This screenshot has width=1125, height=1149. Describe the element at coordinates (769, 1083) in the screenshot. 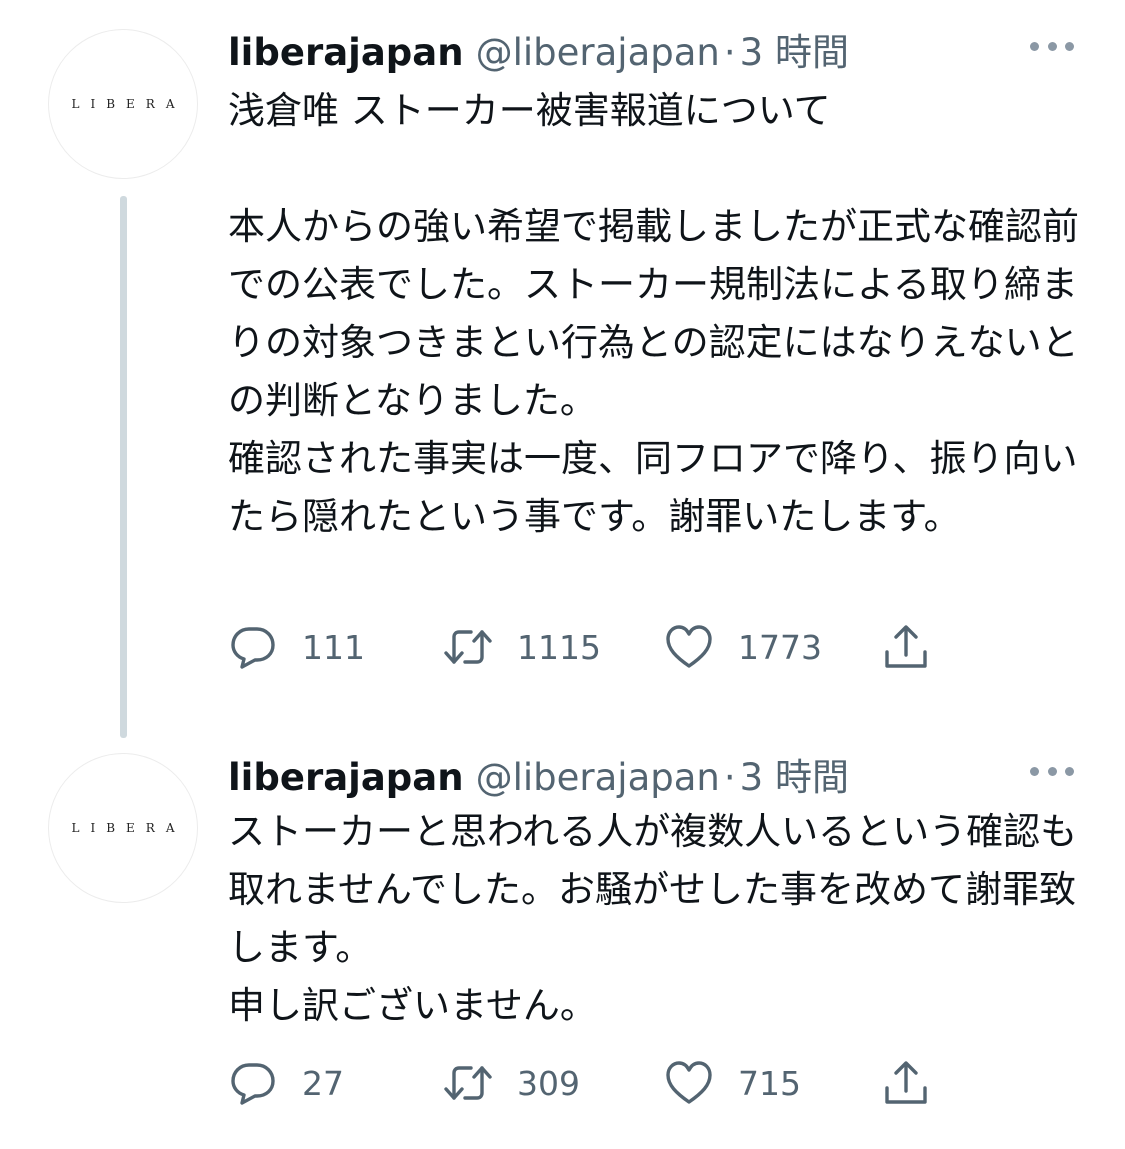

I see `like-count: 715` at that location.